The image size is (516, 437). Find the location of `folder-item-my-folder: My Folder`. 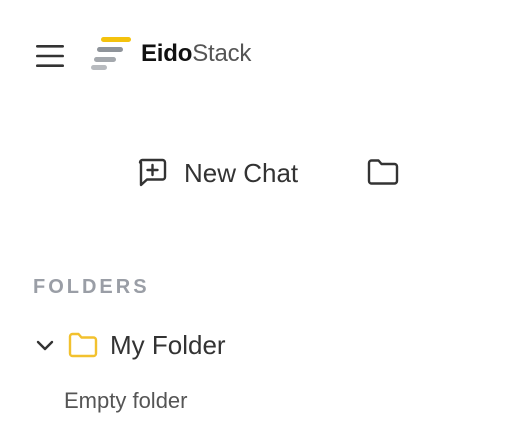

folder-item-my-folder: My Folder is located at coordinates (130, 345).